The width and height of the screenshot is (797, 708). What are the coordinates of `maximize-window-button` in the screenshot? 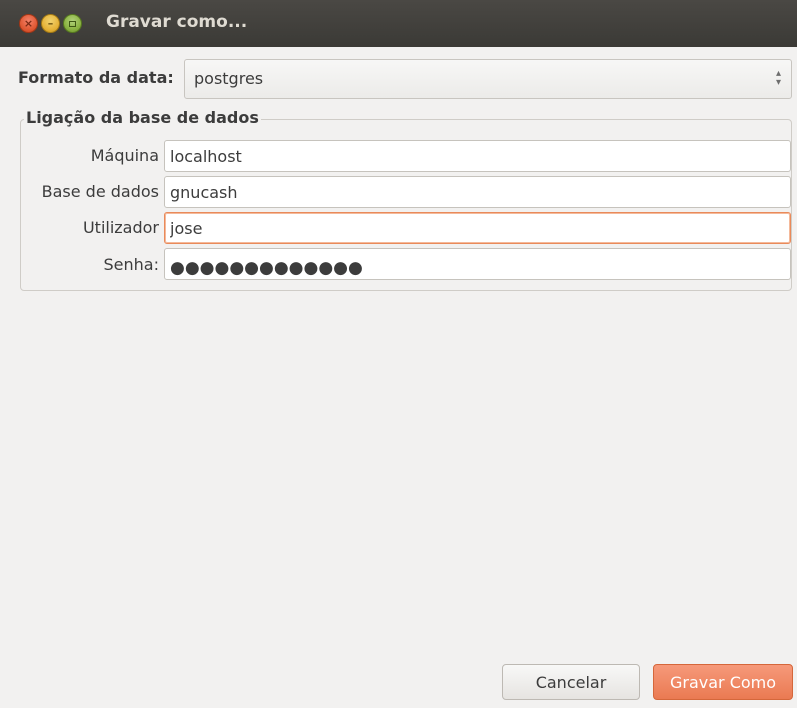 It's located at (72, 23).